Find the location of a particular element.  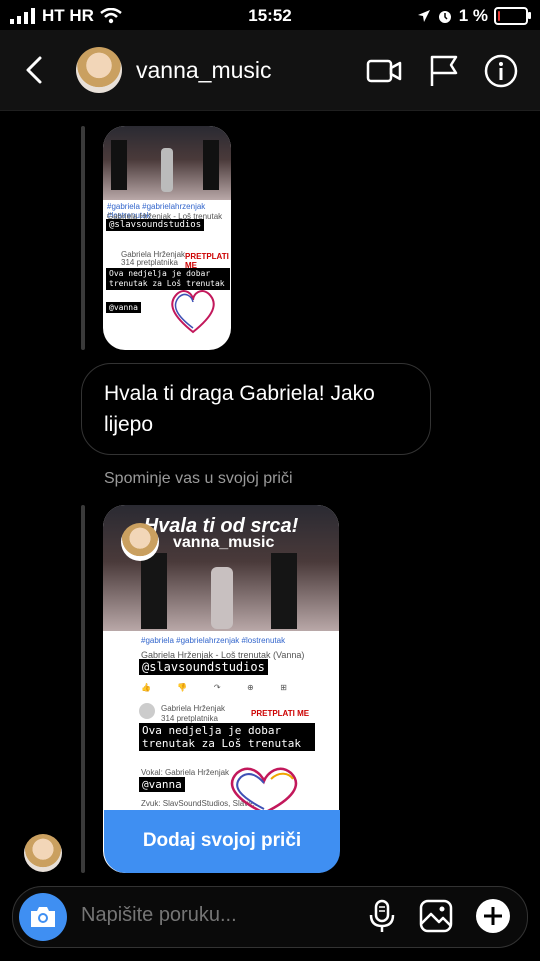

camera-button is located at coordinates (43, 917).